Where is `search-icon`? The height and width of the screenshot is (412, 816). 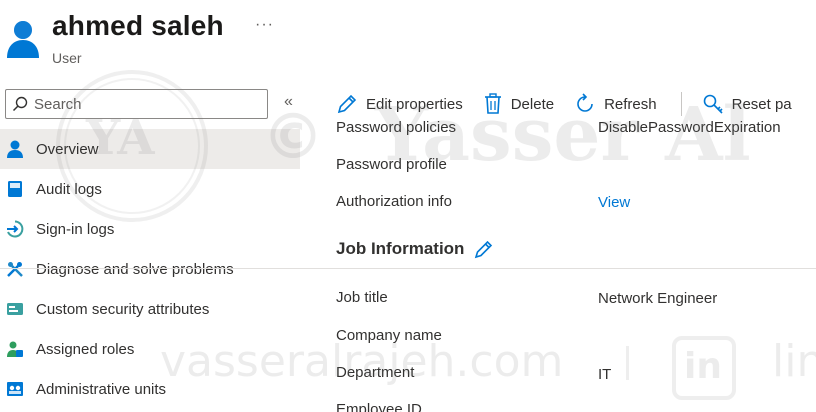
search-icon is located at coordinates (20, 104).